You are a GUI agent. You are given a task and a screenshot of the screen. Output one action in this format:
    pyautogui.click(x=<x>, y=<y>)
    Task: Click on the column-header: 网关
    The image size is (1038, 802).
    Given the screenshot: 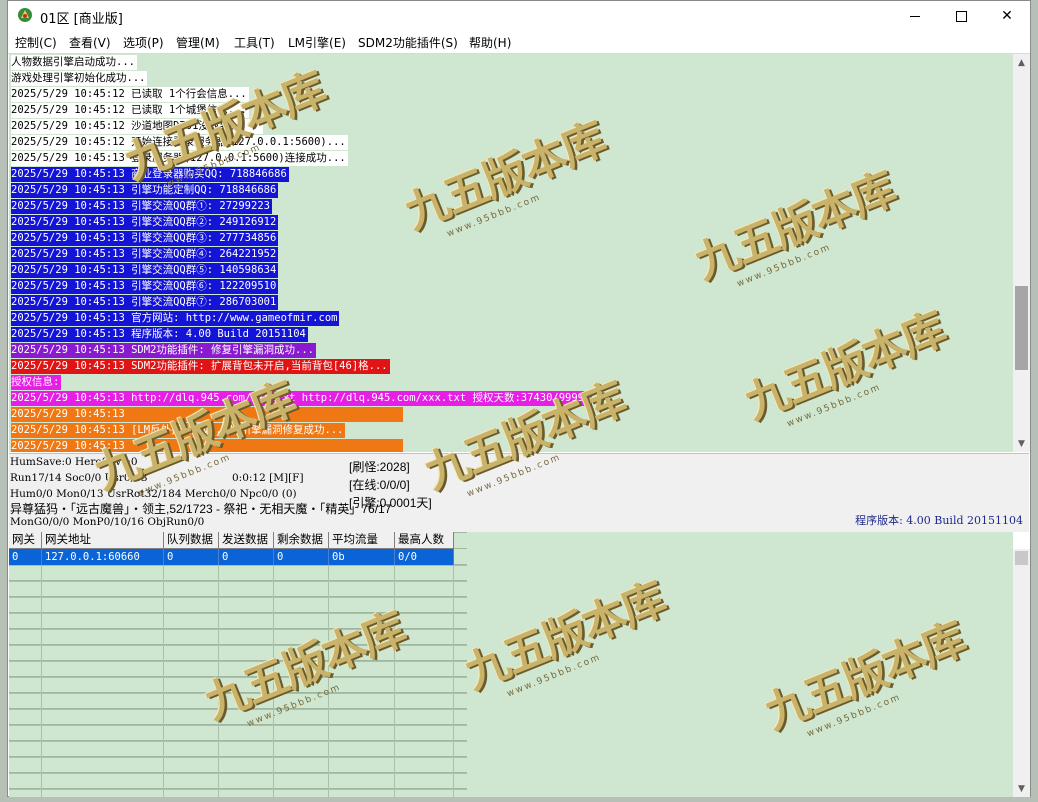 What is the action you would take?
    pyautogui.click(x=25, y=540)
    